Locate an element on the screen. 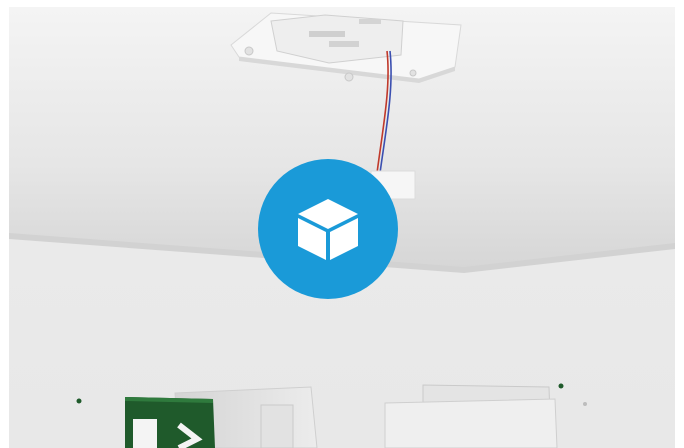 This screenshot has height=448, width=684. load-3d-model-button is located at coordinates (328, 229).